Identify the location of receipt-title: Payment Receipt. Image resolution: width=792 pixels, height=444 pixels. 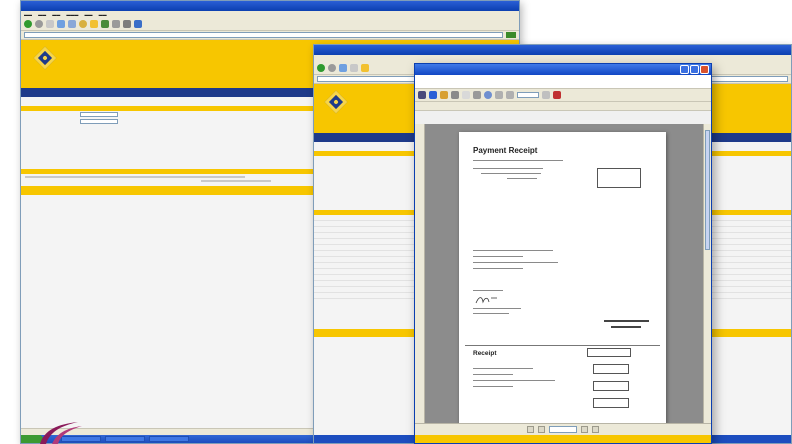
(505, 150).